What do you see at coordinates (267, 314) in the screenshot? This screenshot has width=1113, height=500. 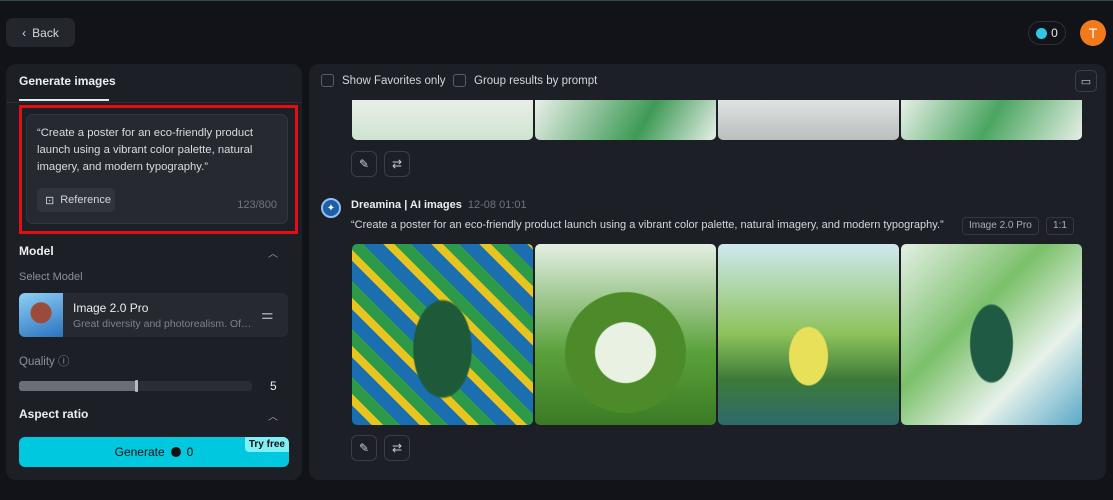 I see `settings-sliders-icon: ⚌` at bounding box center [267, 314].